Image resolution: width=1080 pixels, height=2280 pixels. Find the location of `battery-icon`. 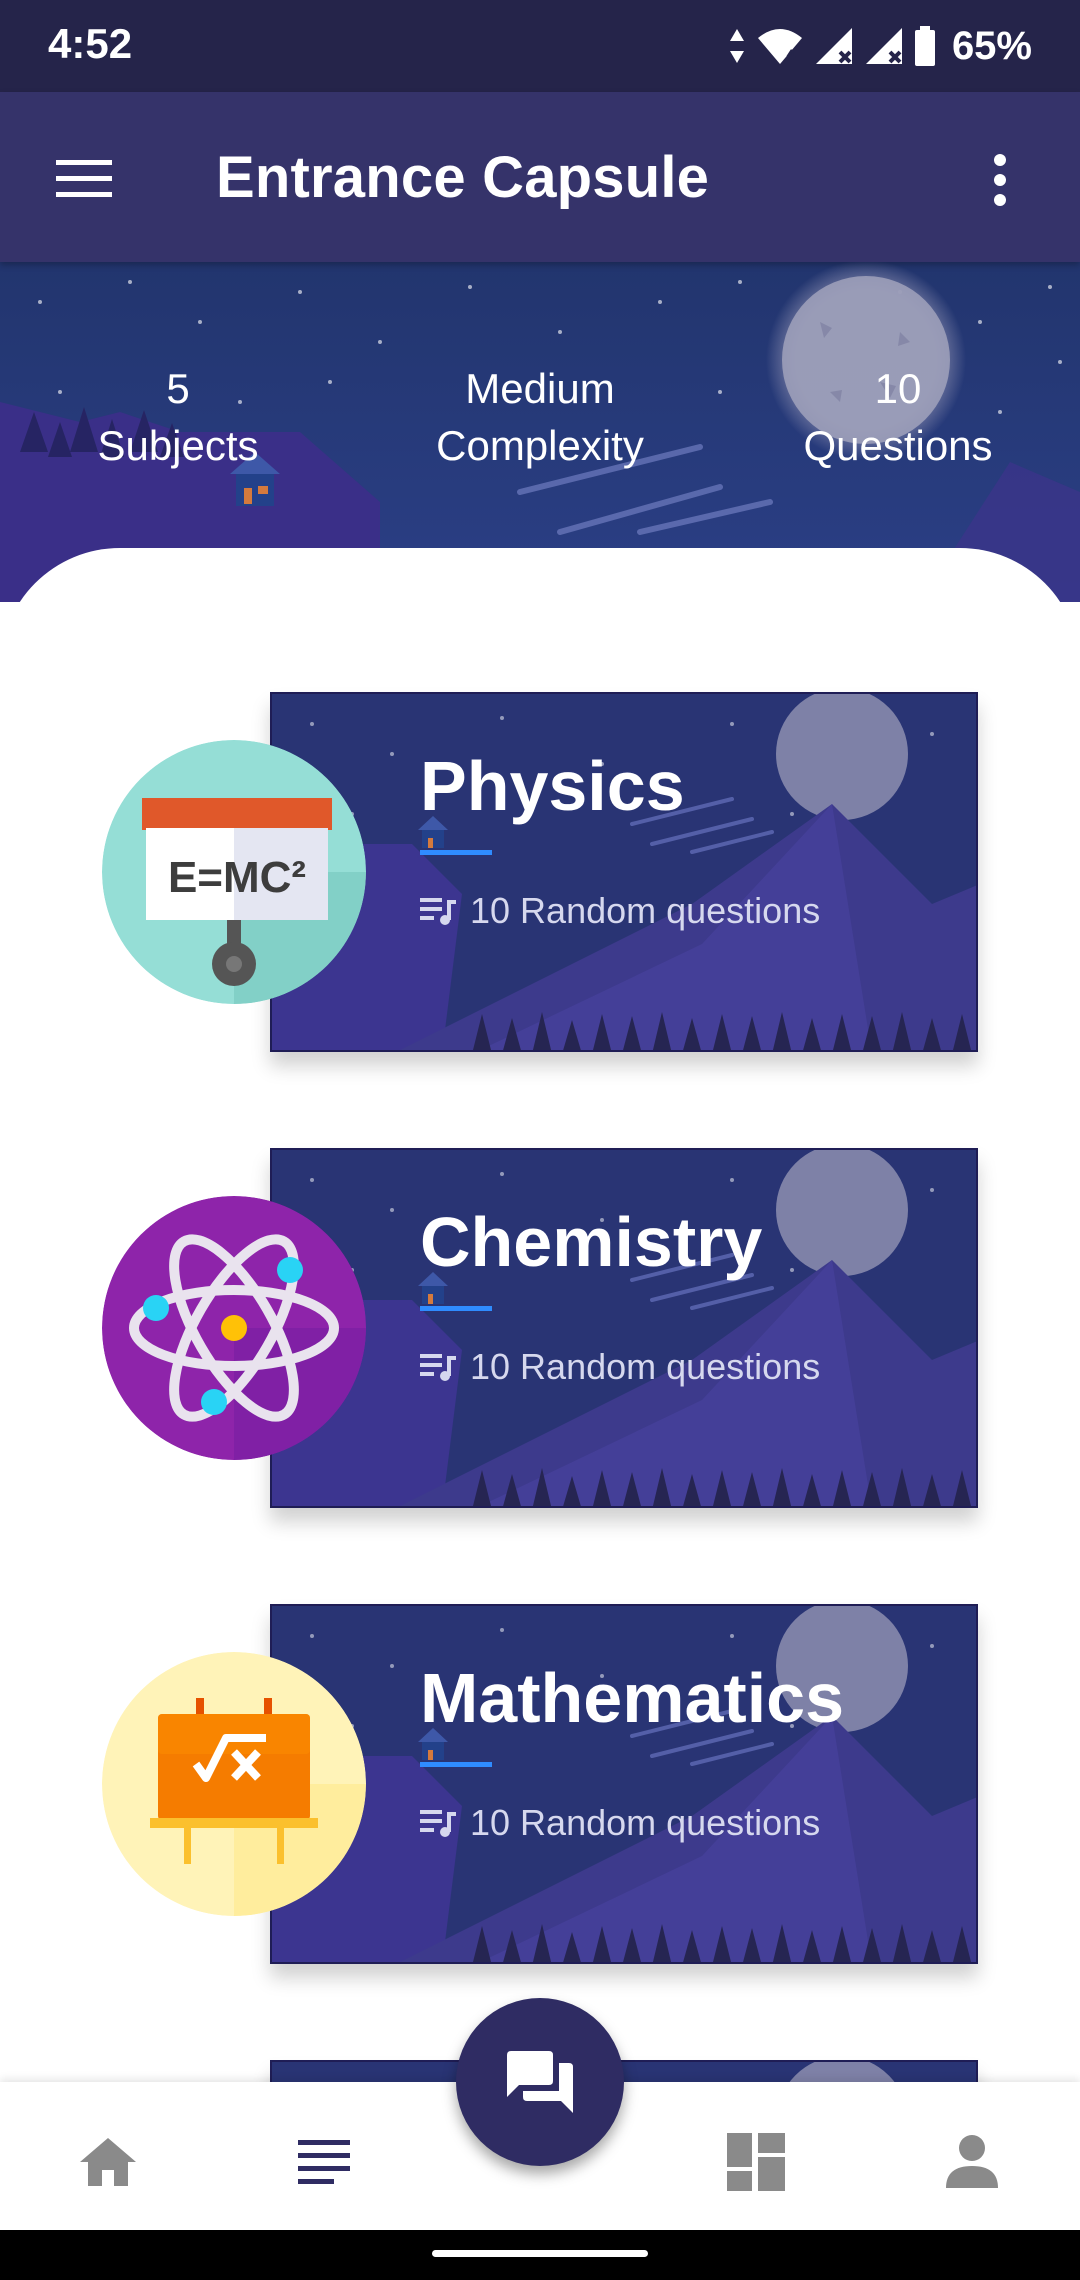

battery-icon is located at coordinates (924, 46).